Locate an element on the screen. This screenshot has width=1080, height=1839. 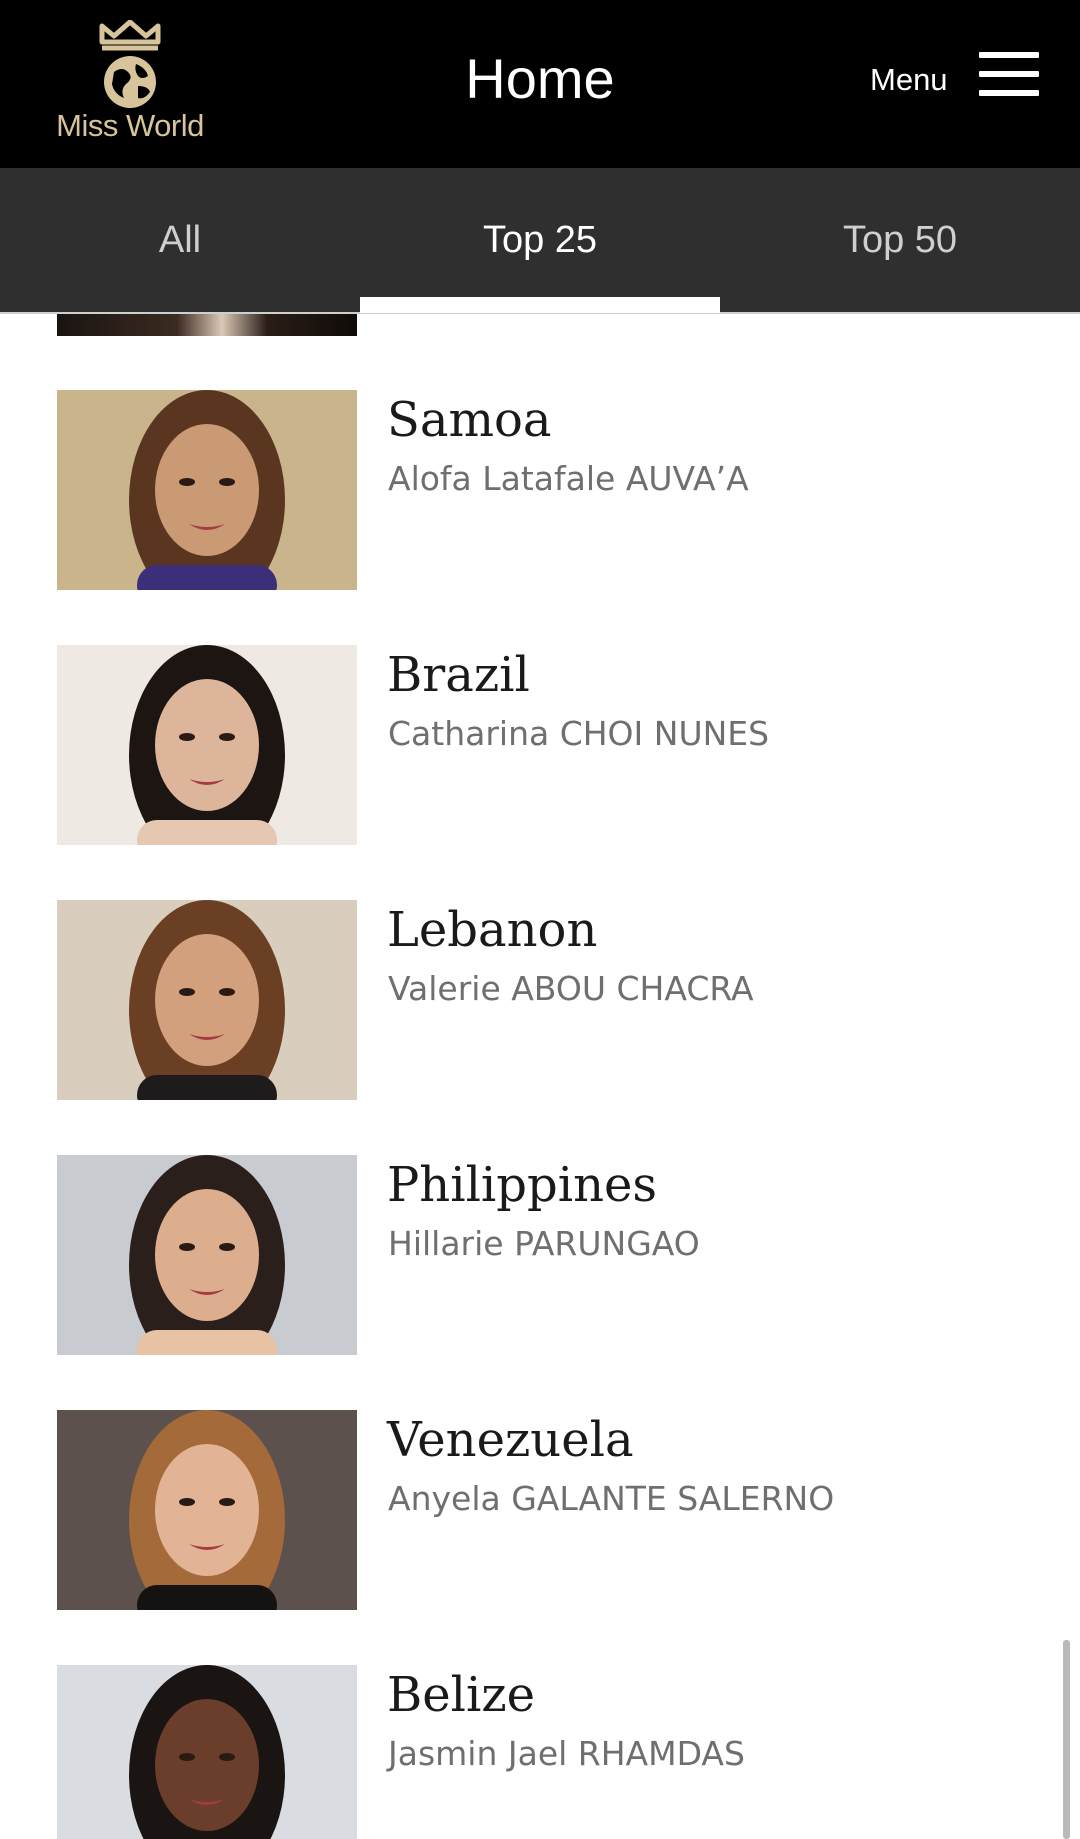
scrollbar is located at coordinates (1066, 1739).